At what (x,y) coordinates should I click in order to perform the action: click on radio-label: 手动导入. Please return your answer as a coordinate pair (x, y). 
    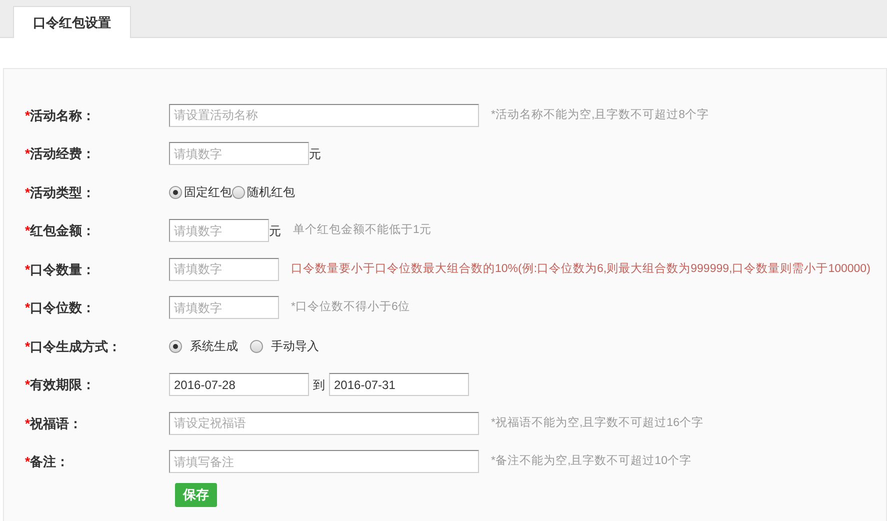
    Looking at the image, I should click on (295, 347).